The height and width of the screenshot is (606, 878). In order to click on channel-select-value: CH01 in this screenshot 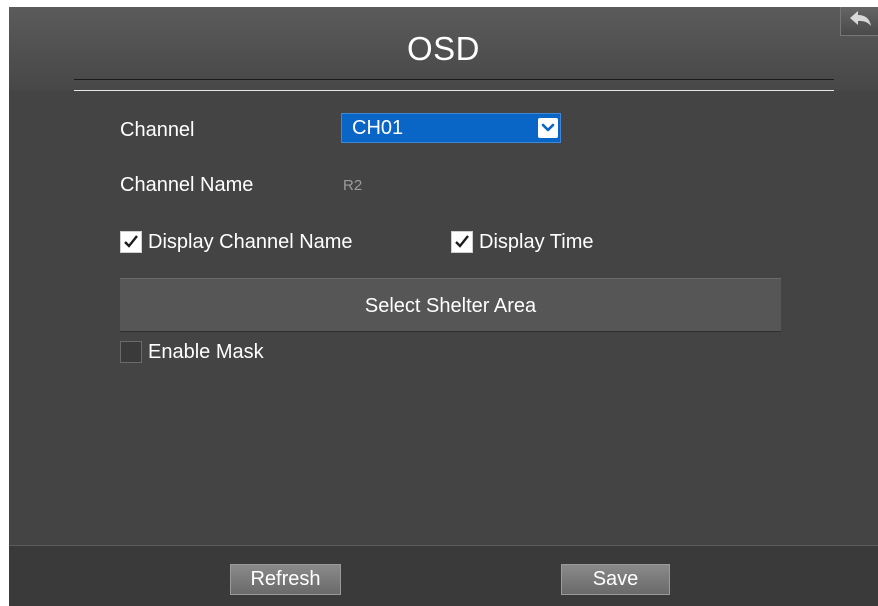, I will do `click(378, 128)`.